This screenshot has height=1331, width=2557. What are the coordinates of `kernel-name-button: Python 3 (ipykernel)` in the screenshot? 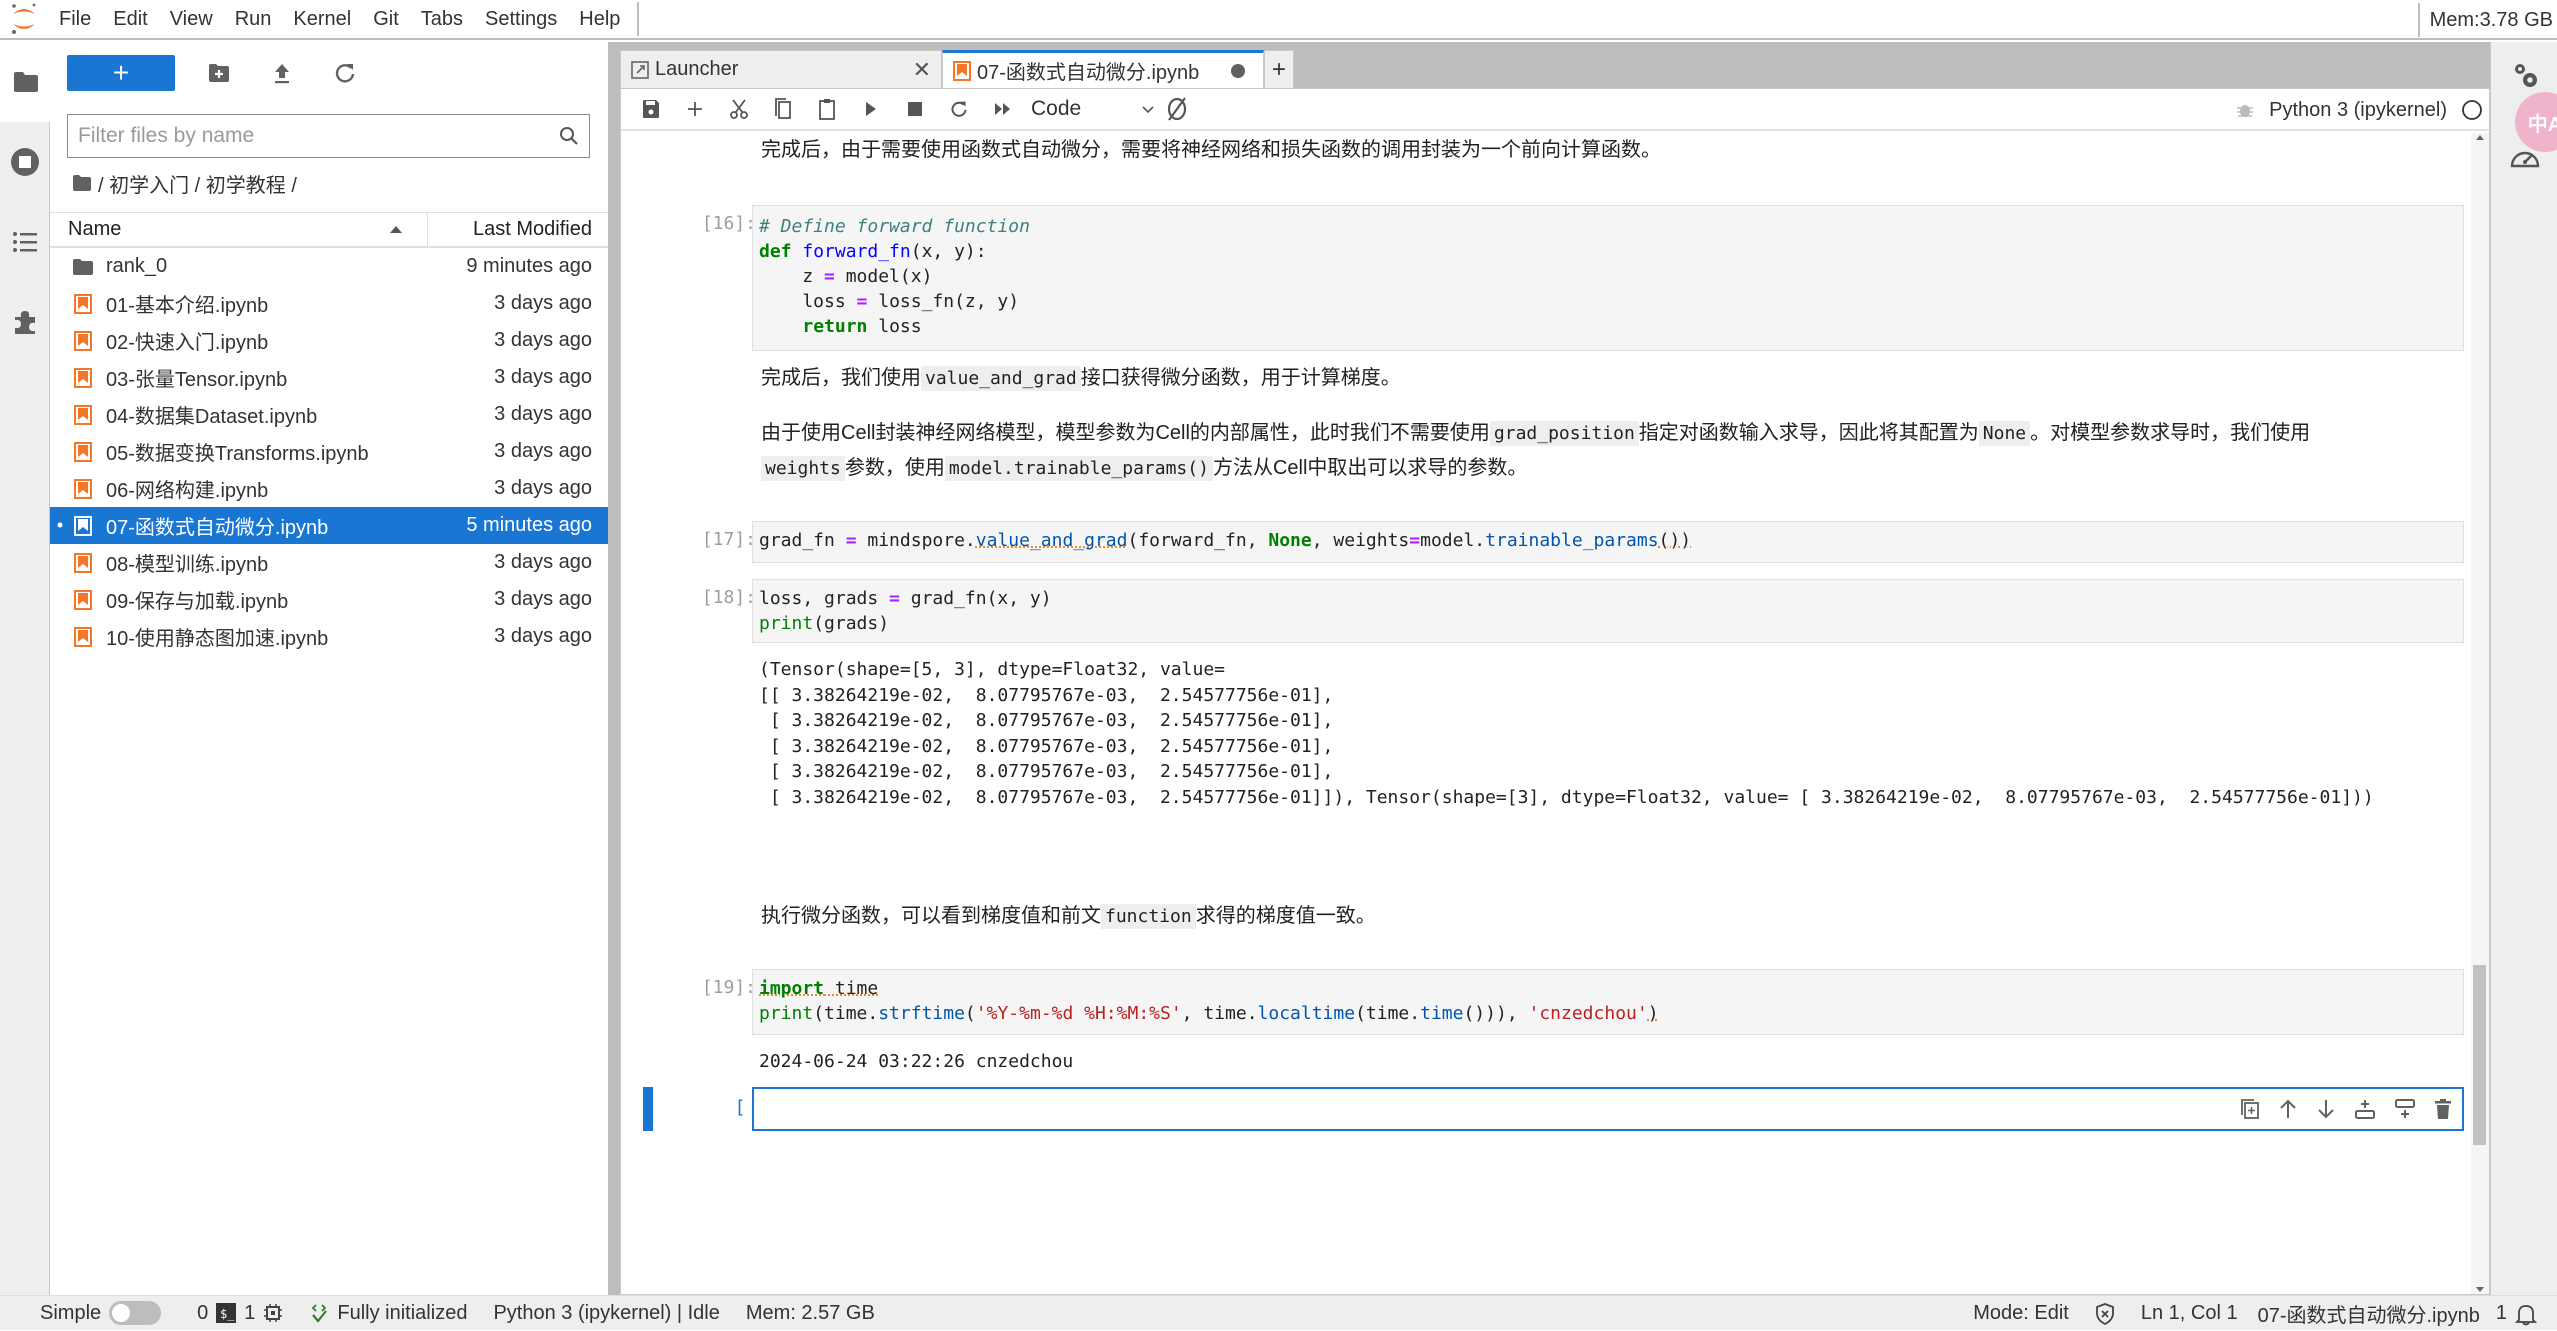 It's located at (2358, 110).